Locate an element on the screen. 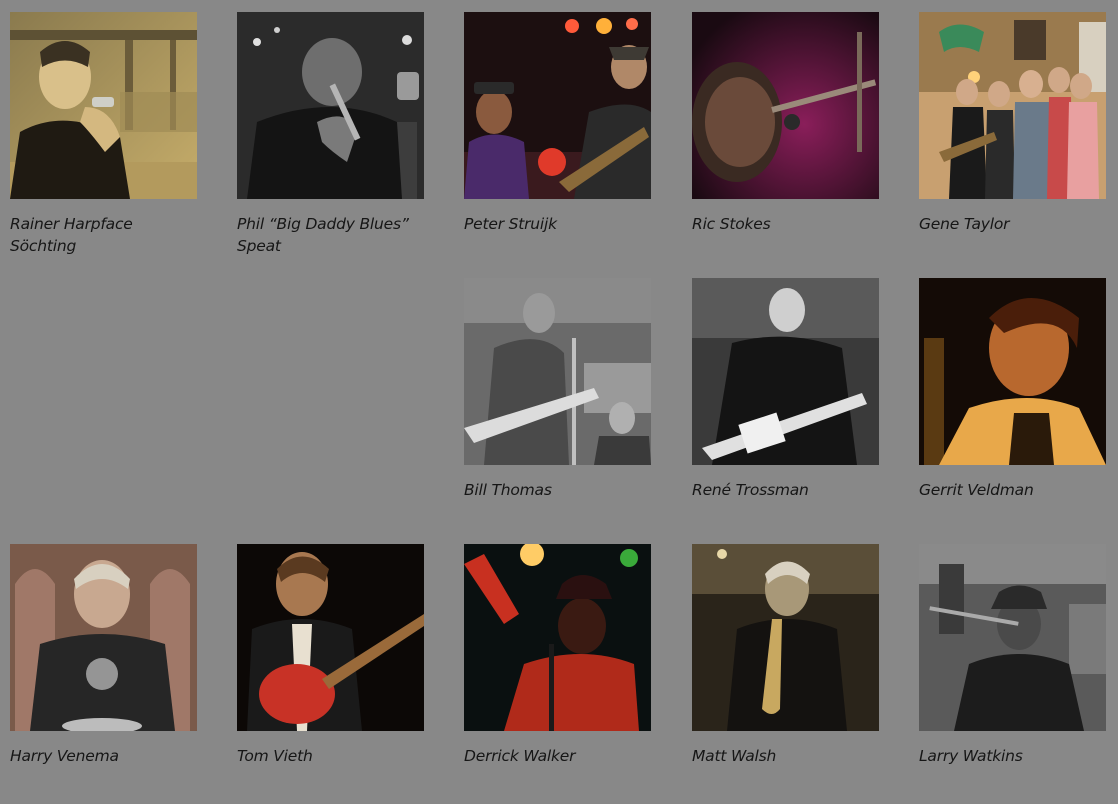 This screenshot has width=1118, height=804. musician-card: René Trossman is located at coordinates (786, 389).